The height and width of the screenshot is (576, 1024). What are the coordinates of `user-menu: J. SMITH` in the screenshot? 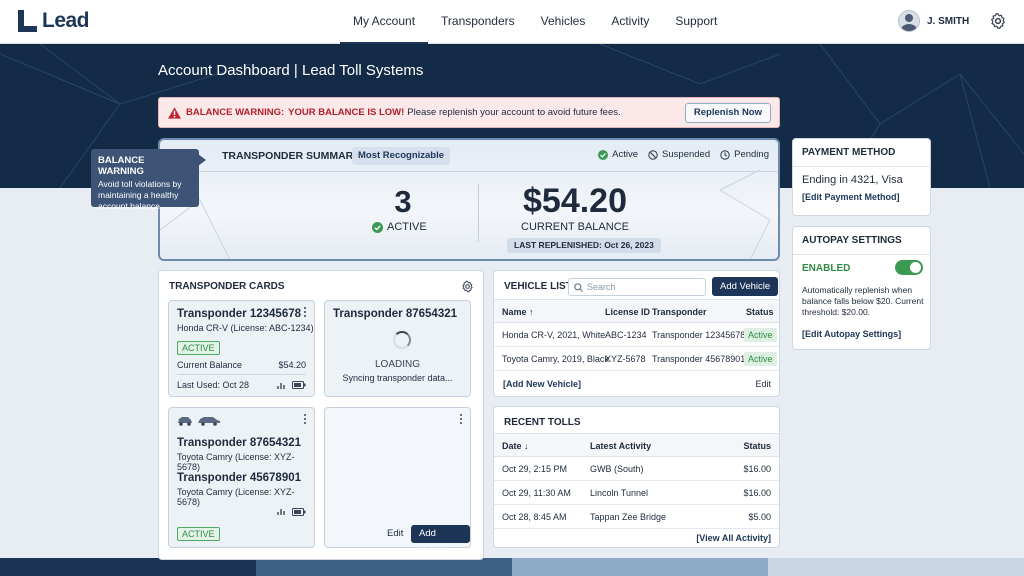 It's located at (933, 21).